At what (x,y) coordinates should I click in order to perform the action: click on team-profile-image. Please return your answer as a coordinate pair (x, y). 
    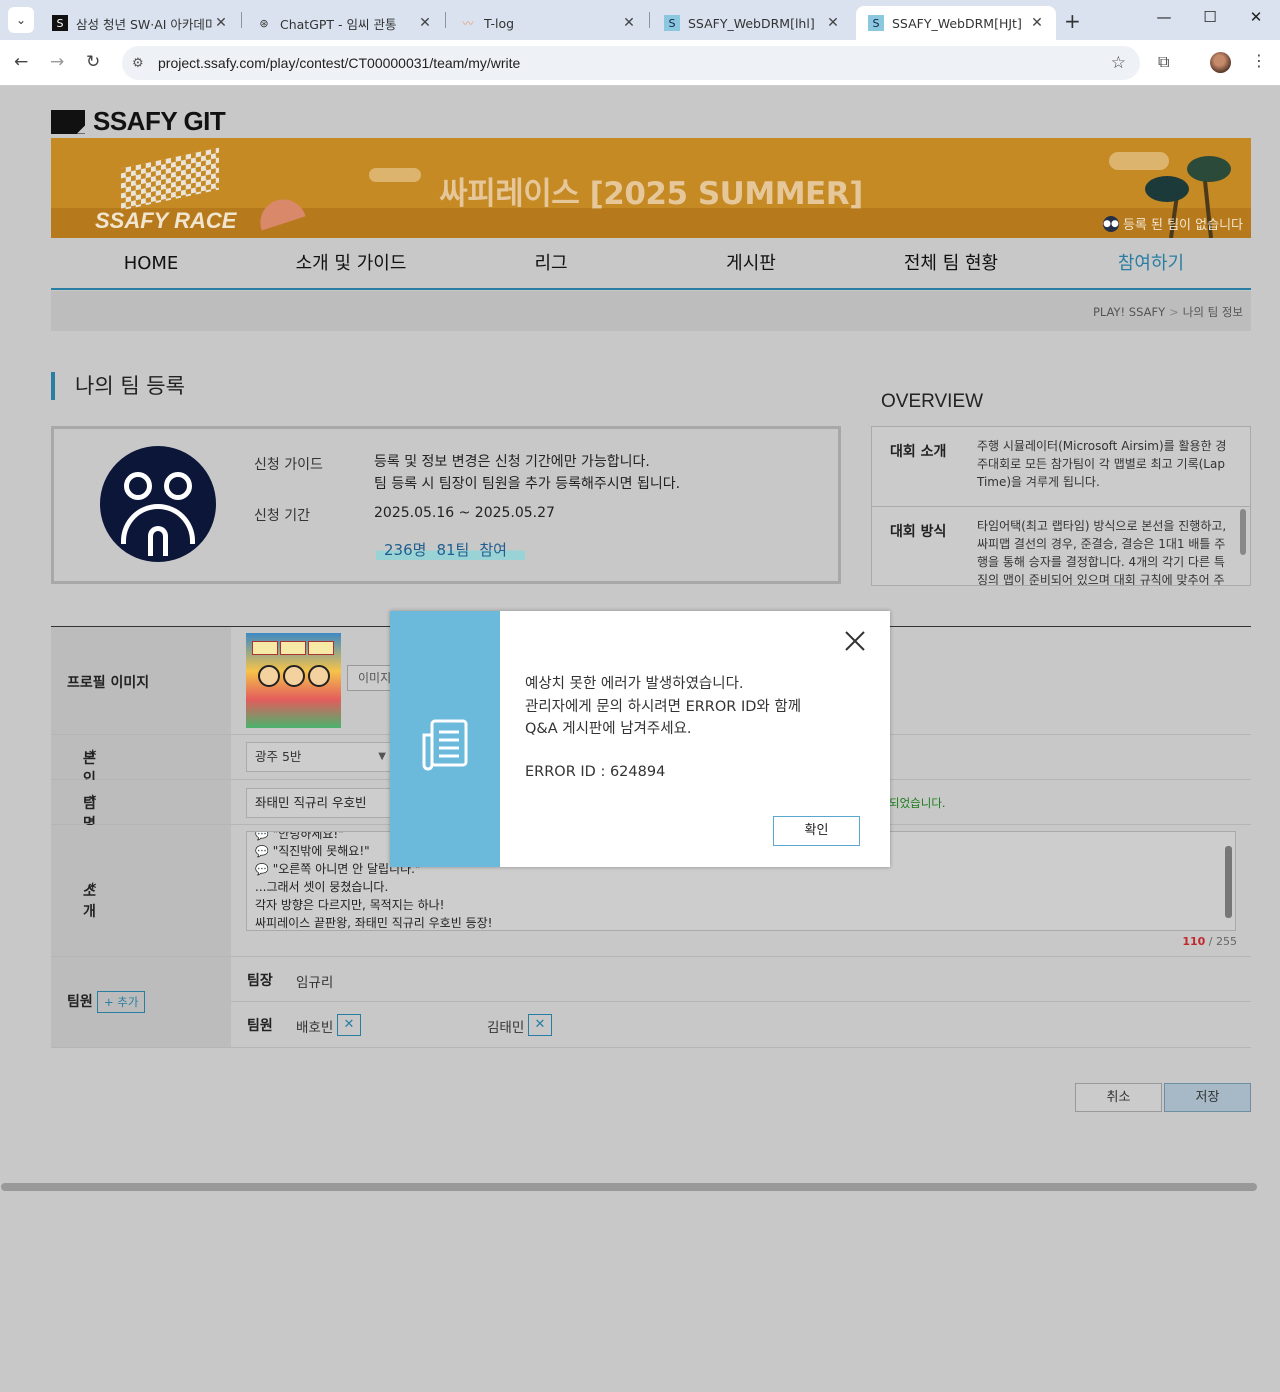
    Looking at the image, I should click on (293, 680).